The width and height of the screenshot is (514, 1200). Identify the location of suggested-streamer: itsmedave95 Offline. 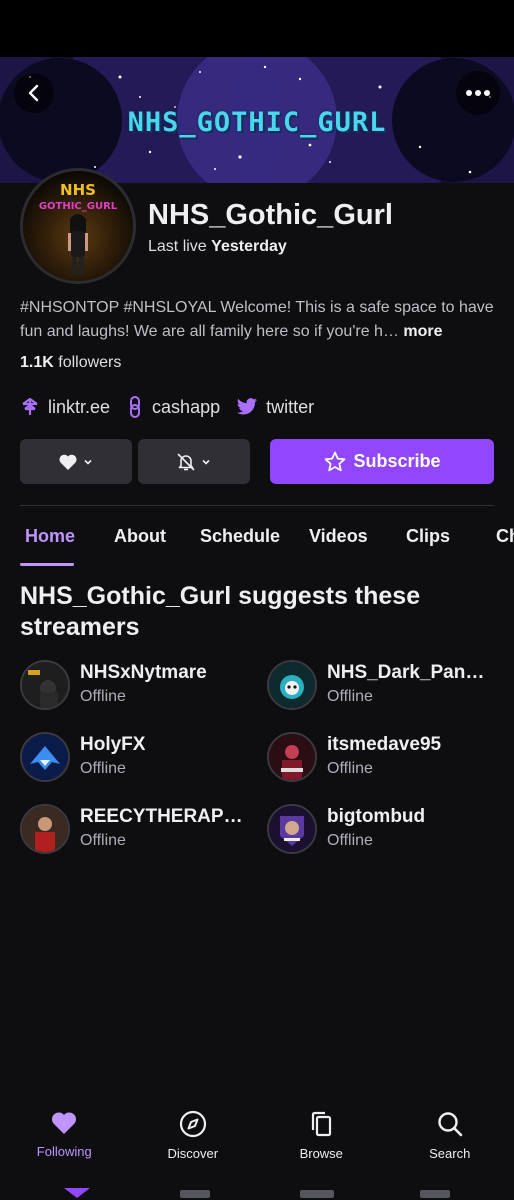
(382, 760).